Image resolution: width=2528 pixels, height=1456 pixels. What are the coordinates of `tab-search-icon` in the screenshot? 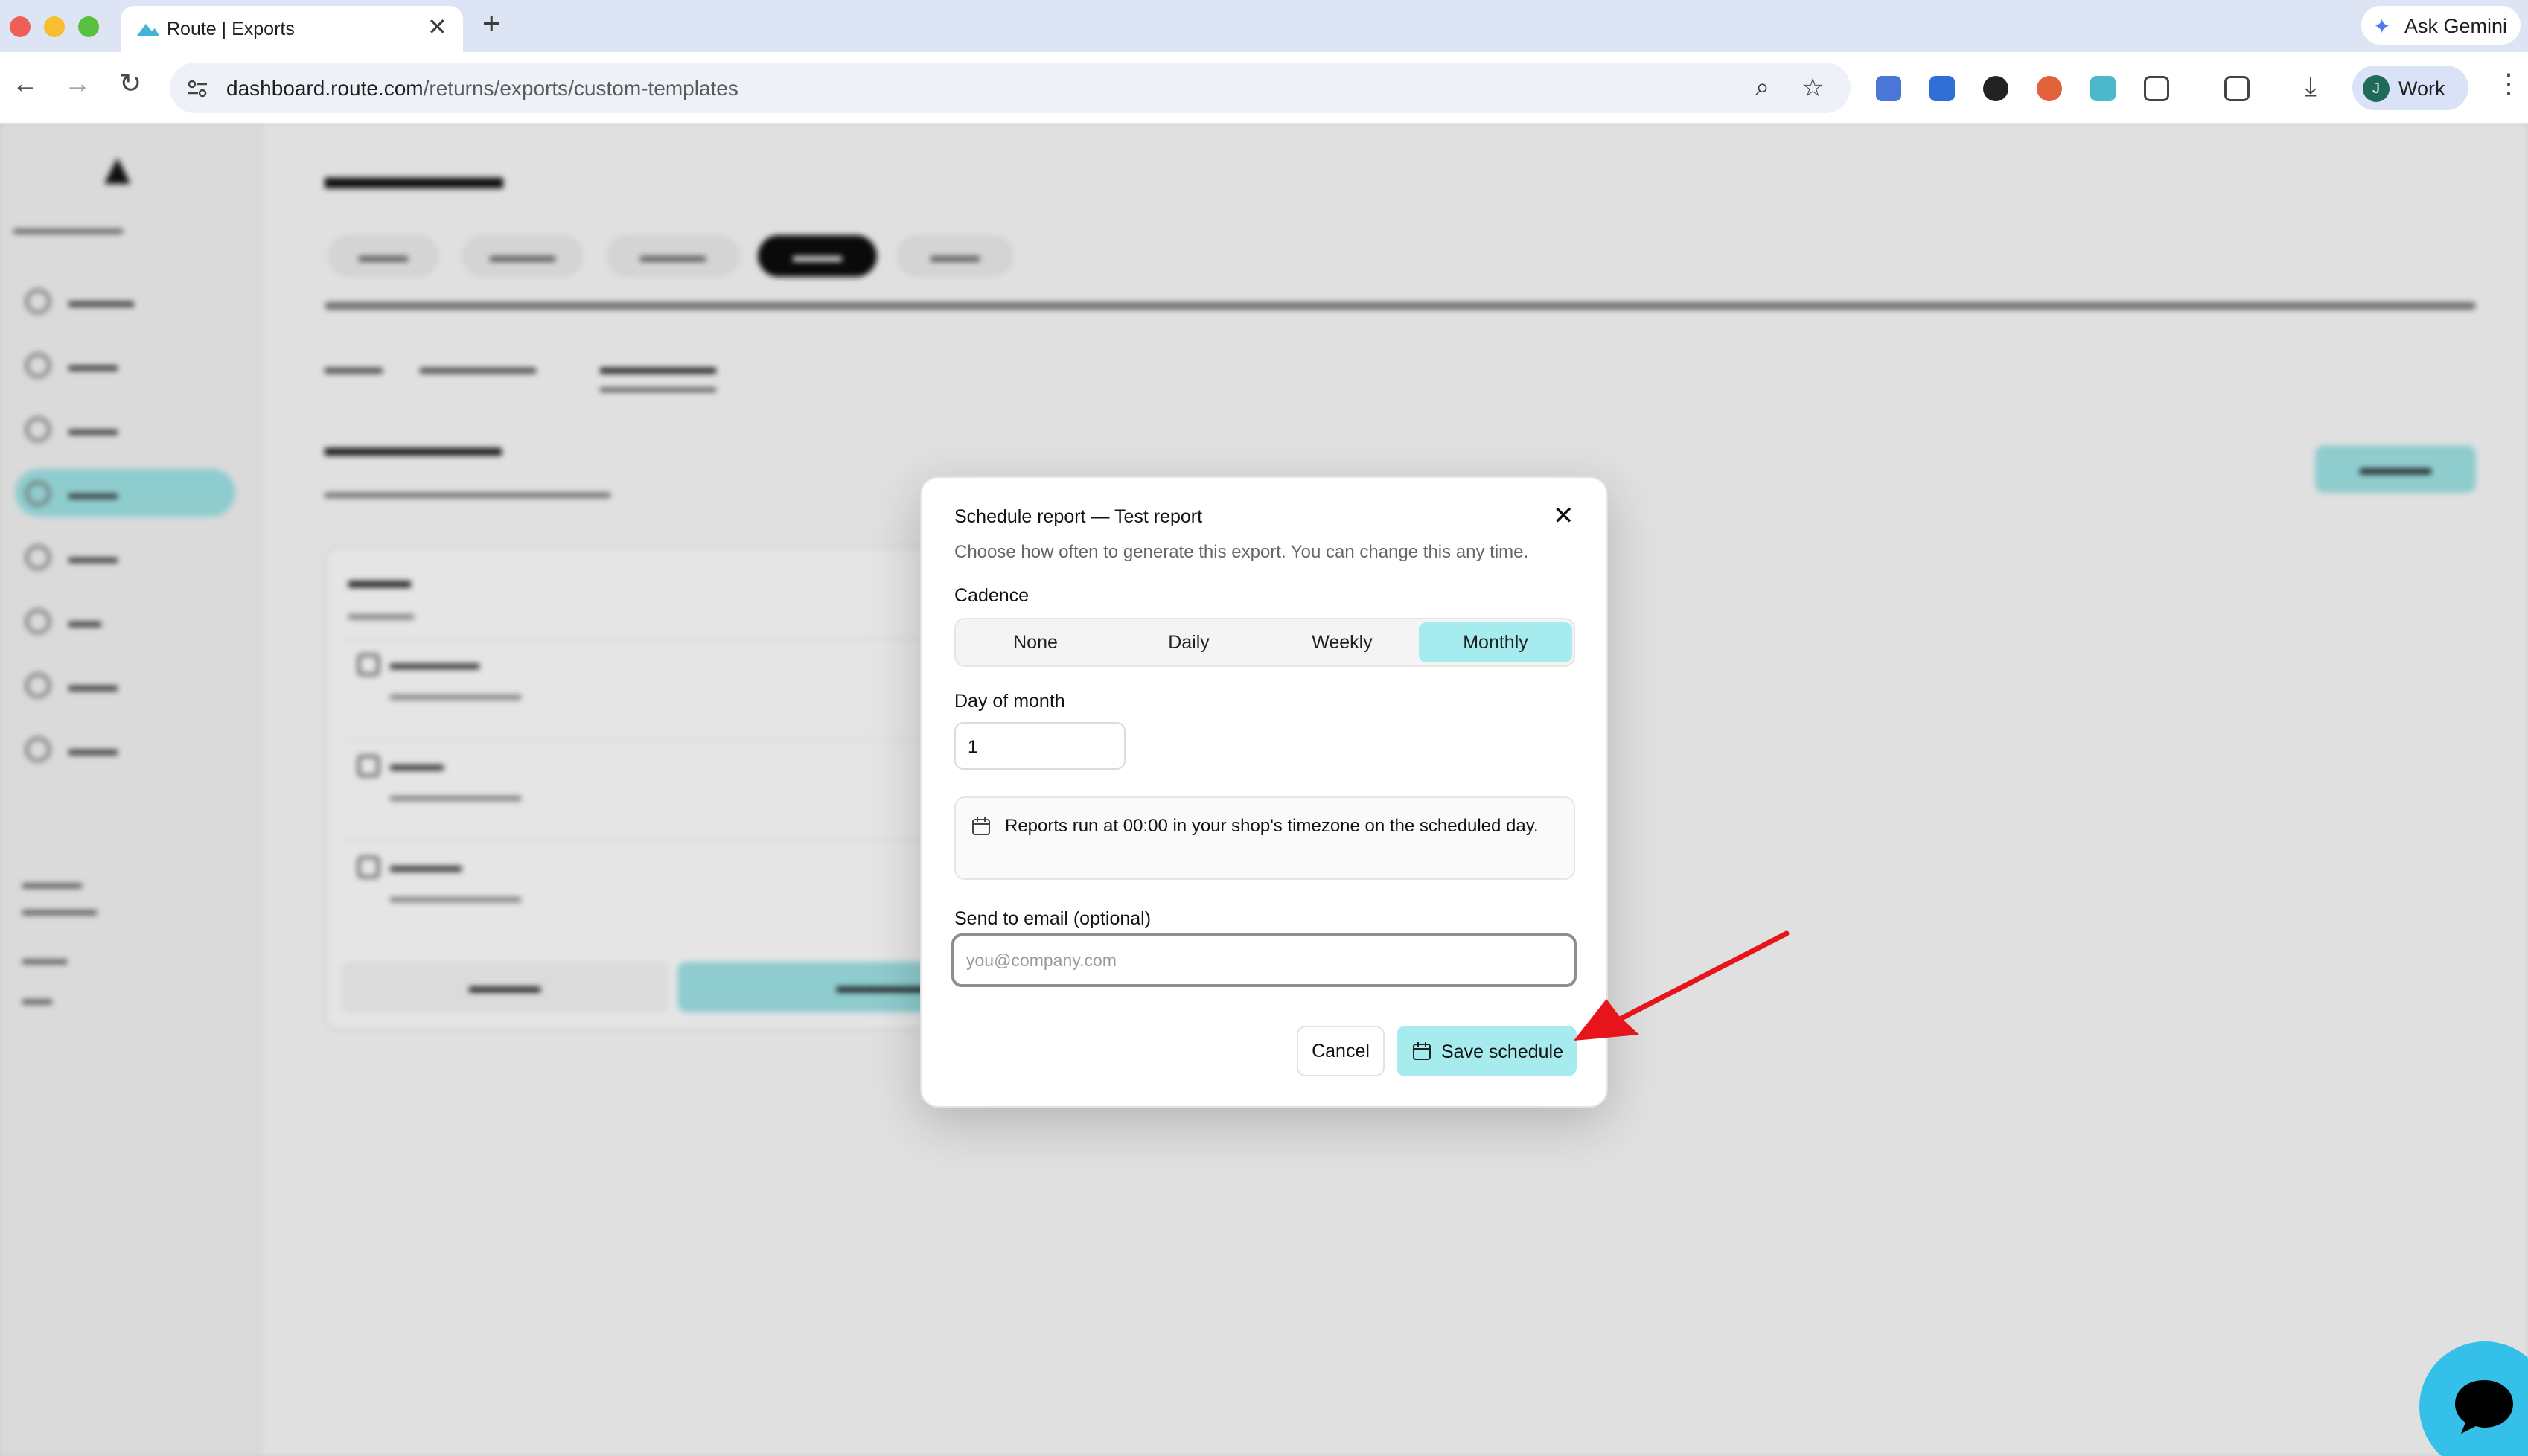 It's located at (2237, 88).